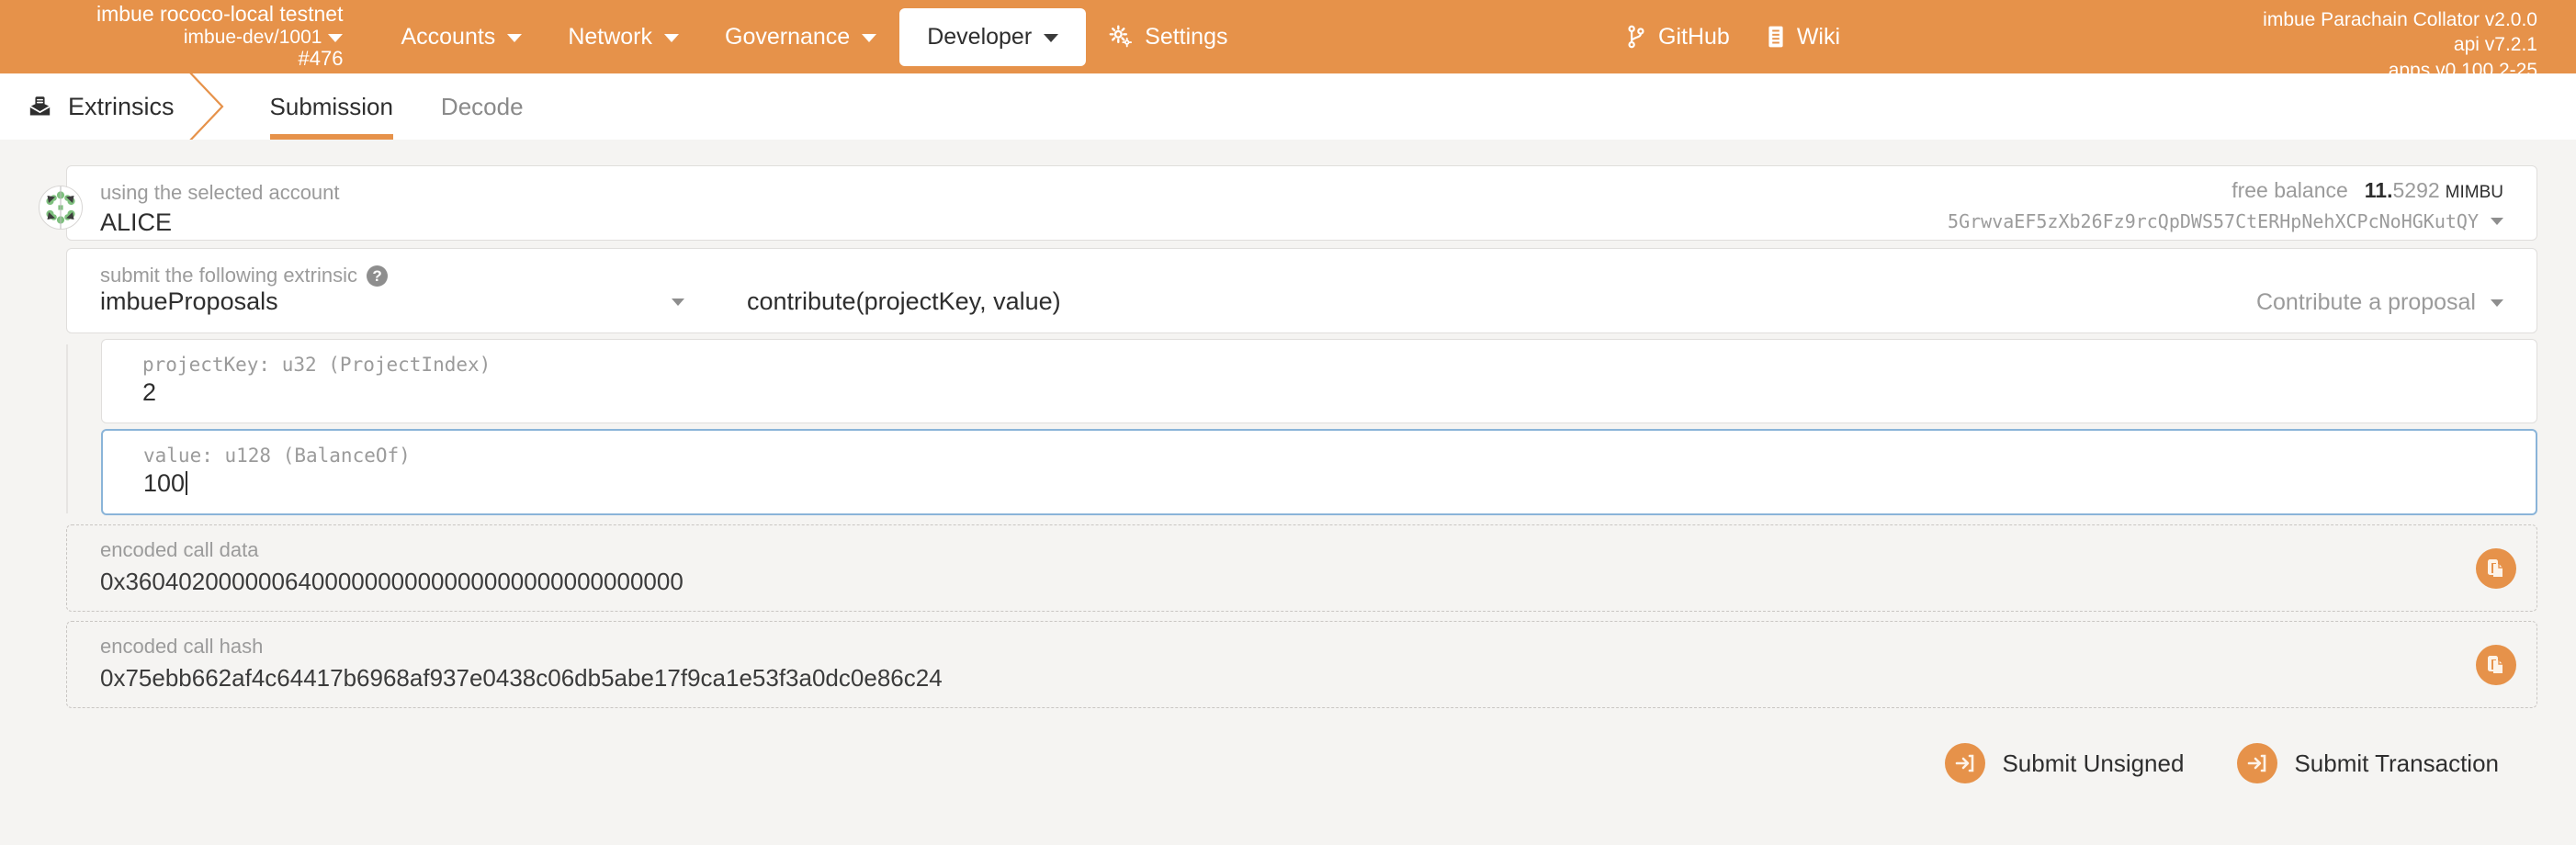  What do you see at coordinates (2416, 190) in the screenshot?
I see `free-balance-fraction: 5292` at bounding box center [2416, 190].